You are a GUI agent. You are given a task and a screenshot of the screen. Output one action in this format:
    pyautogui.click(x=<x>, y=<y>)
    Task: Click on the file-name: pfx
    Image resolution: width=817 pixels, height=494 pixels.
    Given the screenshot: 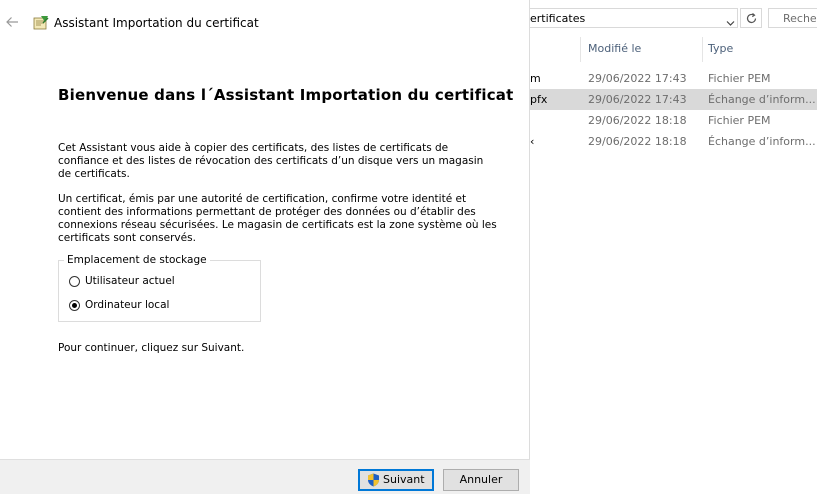 What is the action you would take?
    pyautogui.click(x=539, y=99)
    